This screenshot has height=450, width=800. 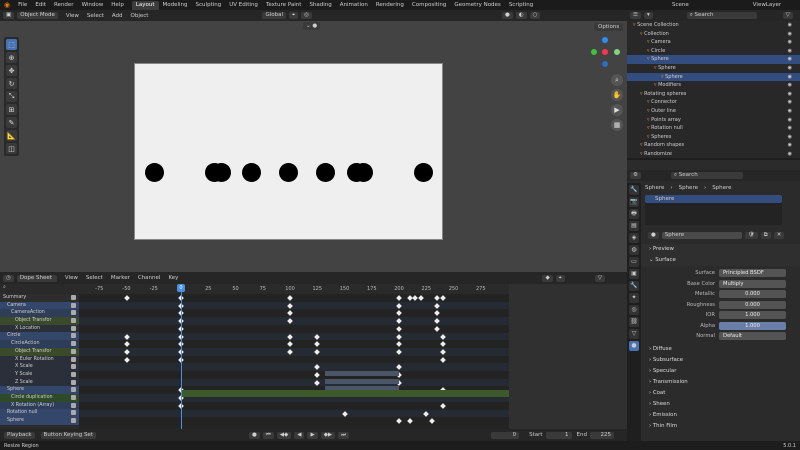 What do you see at coordinates (634, 202) in the screenshot?
I see `render-tab-icon: 📷` at bounding box center [634, 202].